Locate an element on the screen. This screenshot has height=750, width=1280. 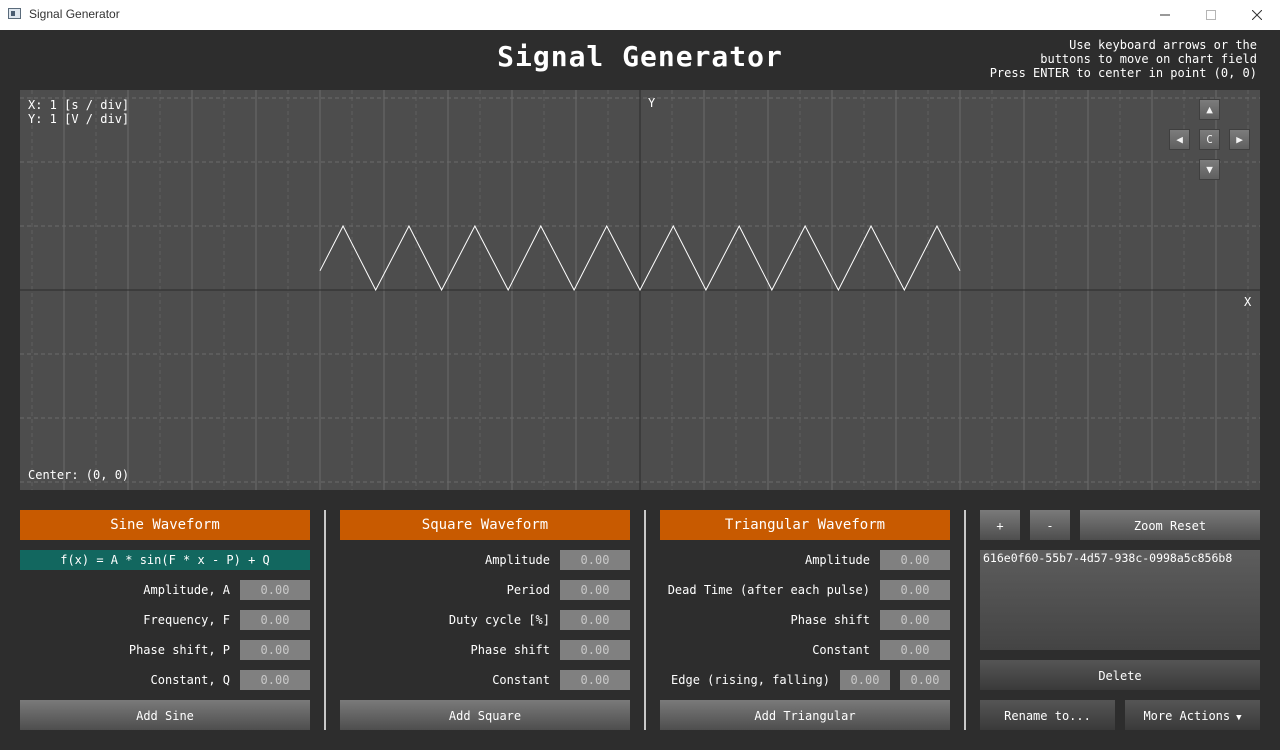
chart-scale-readout: X: 1 [s / div] Y: 1 [V / div] is located at coordinates (78, 112).